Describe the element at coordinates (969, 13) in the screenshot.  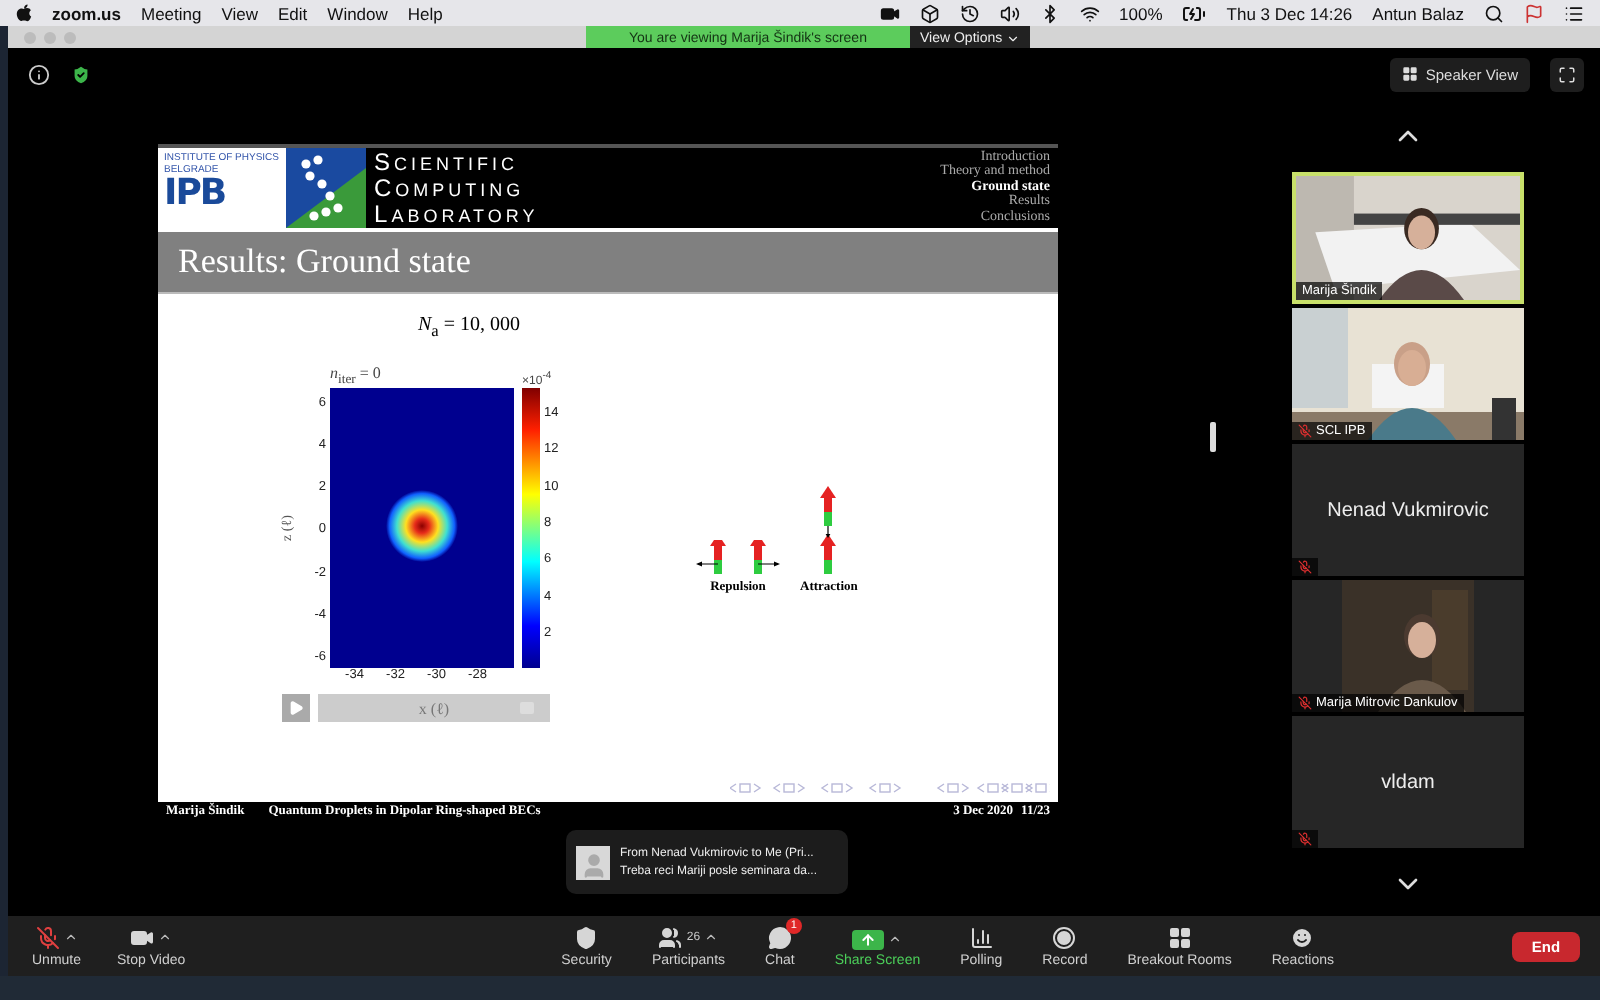
I see `history-icon` at that location.